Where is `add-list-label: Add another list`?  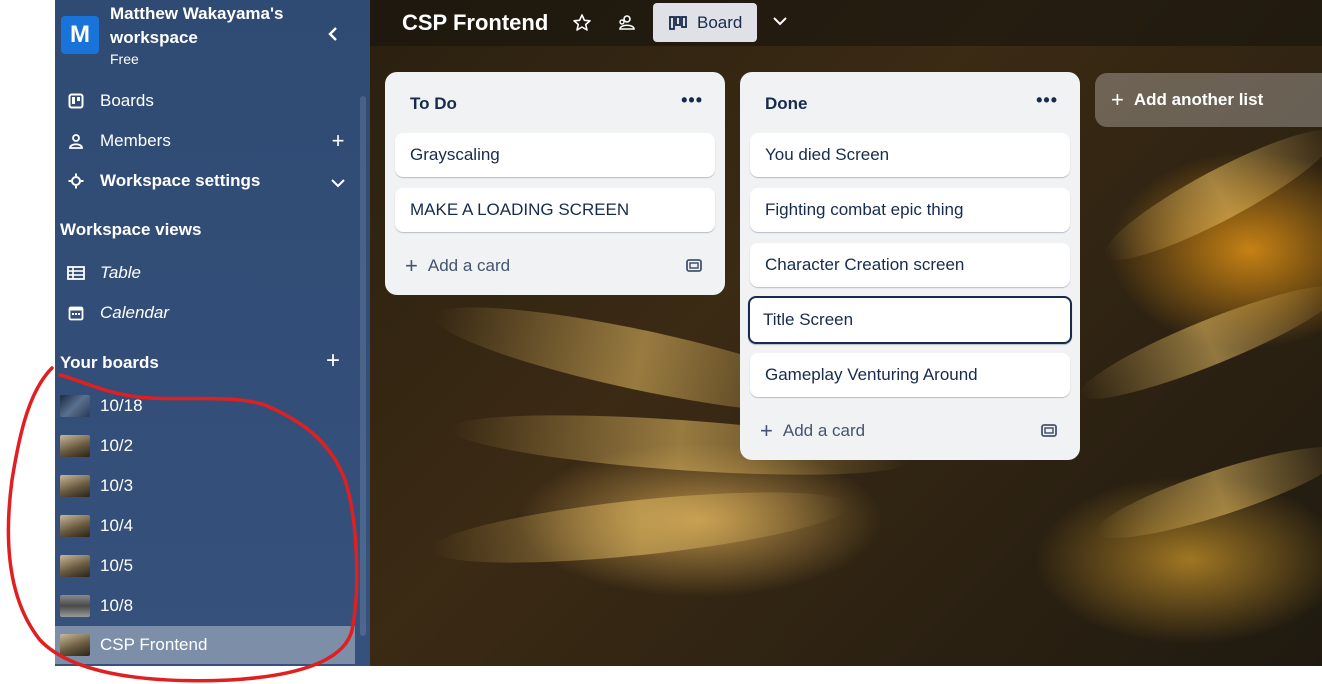 add-list-label: Add another list is located at coordinates (1198, 99).